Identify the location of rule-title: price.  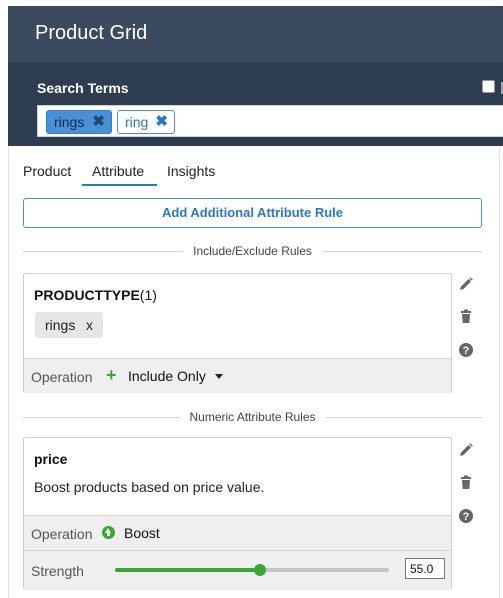
(50, 459).